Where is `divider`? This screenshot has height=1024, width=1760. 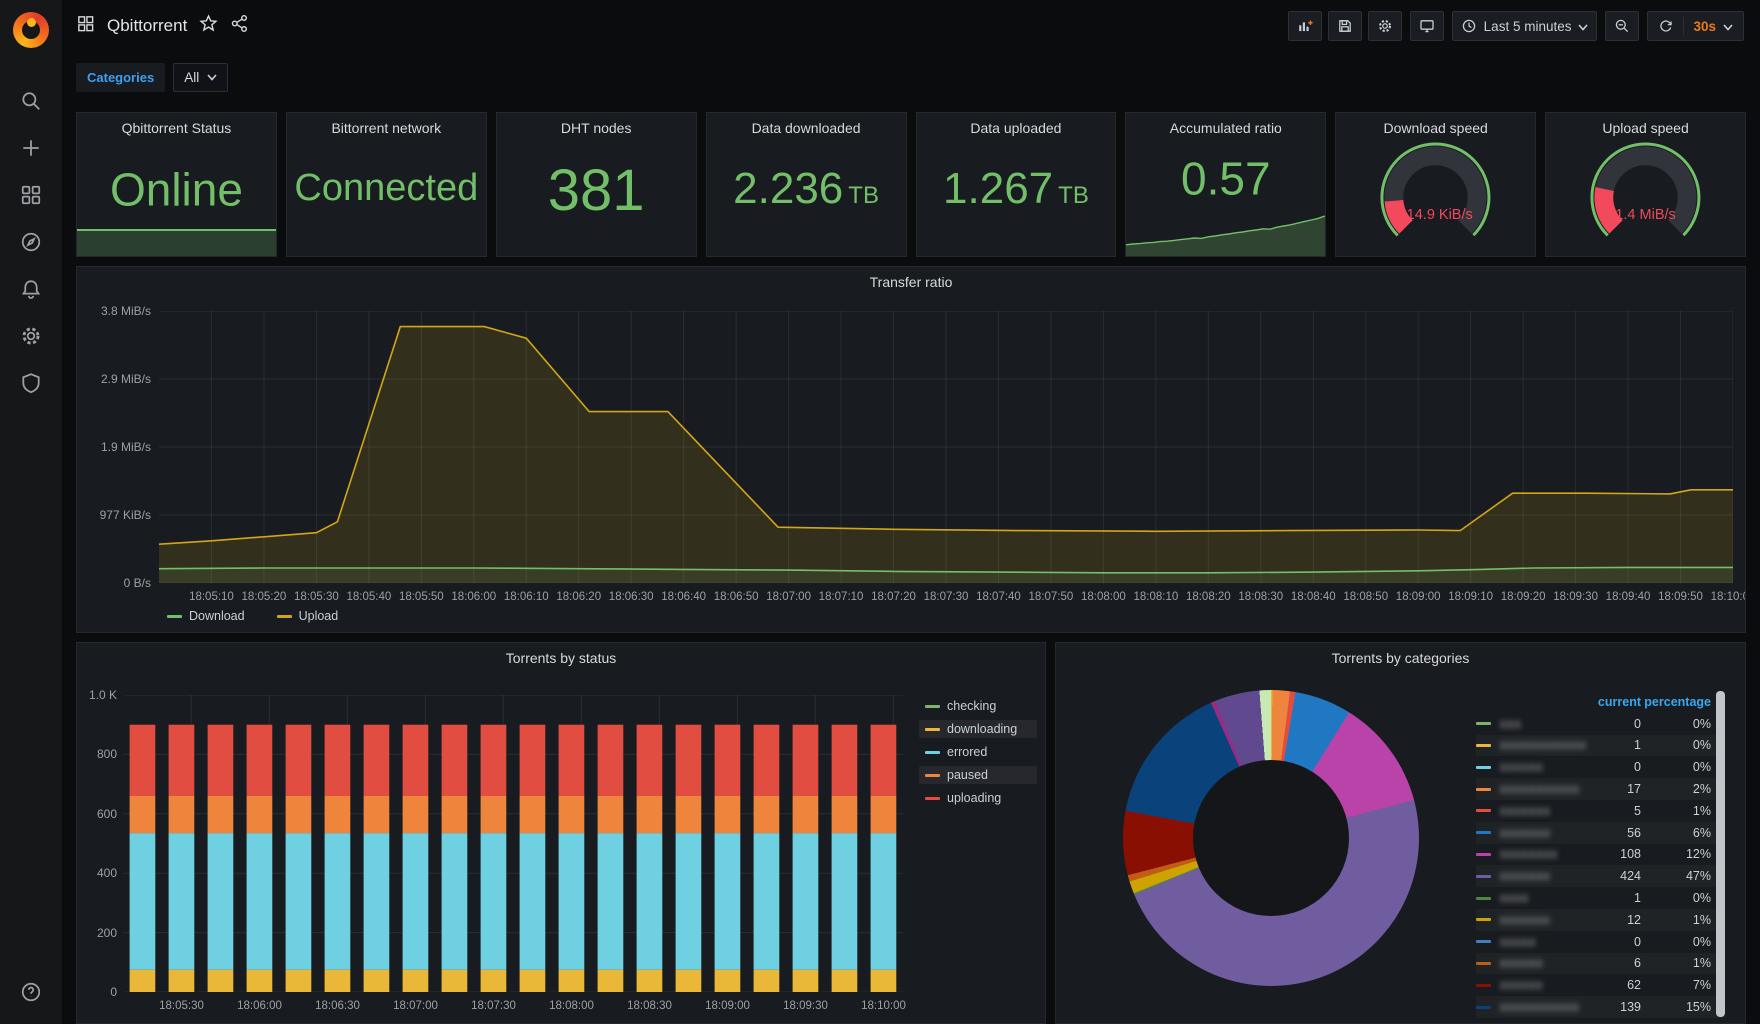 divider is located at coordinates (1684, 26).